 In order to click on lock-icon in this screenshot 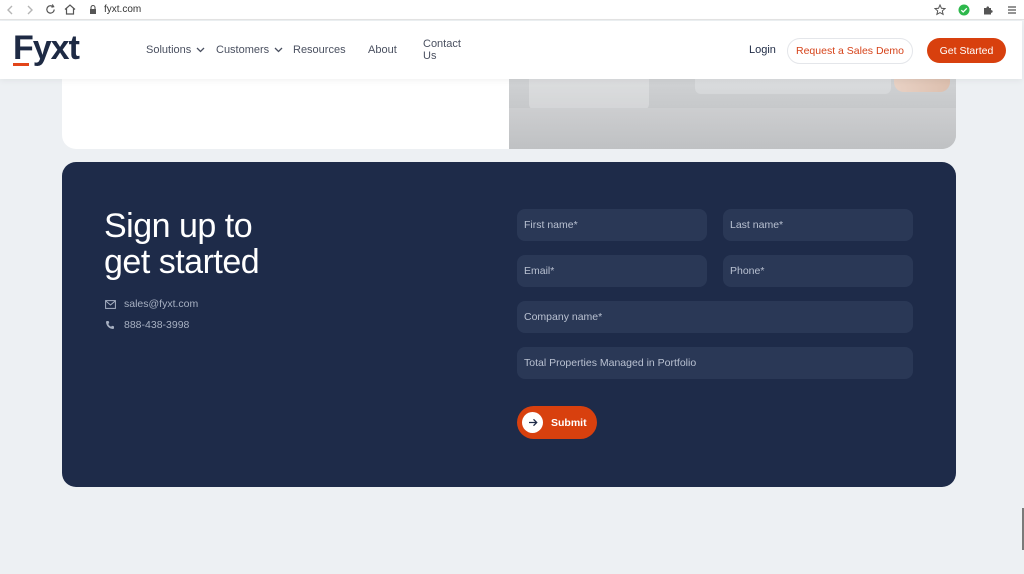, I will do `click(93, 10)`.